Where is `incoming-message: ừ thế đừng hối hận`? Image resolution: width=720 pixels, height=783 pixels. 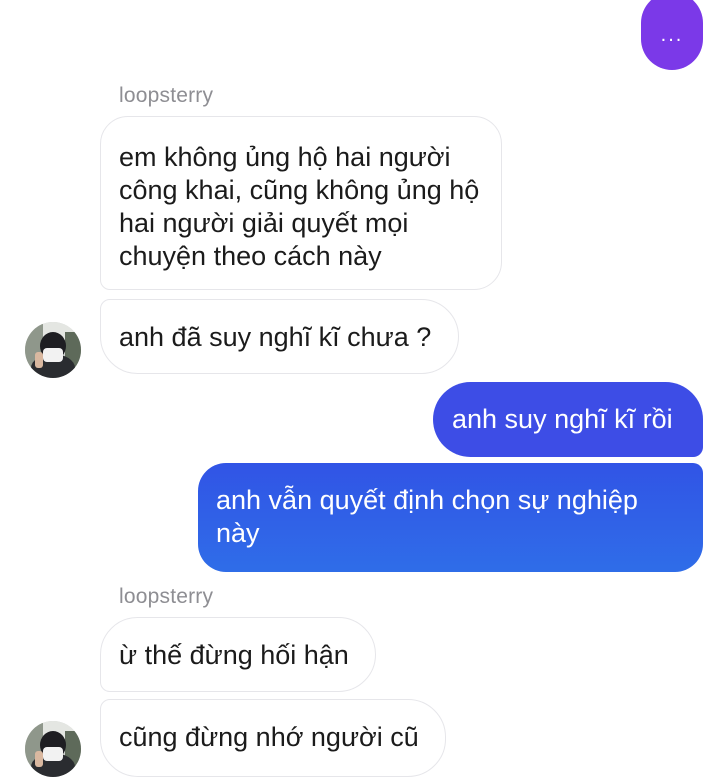
incoming-message: ừ thế đừng hối hận is located at coordinates (238, 654).